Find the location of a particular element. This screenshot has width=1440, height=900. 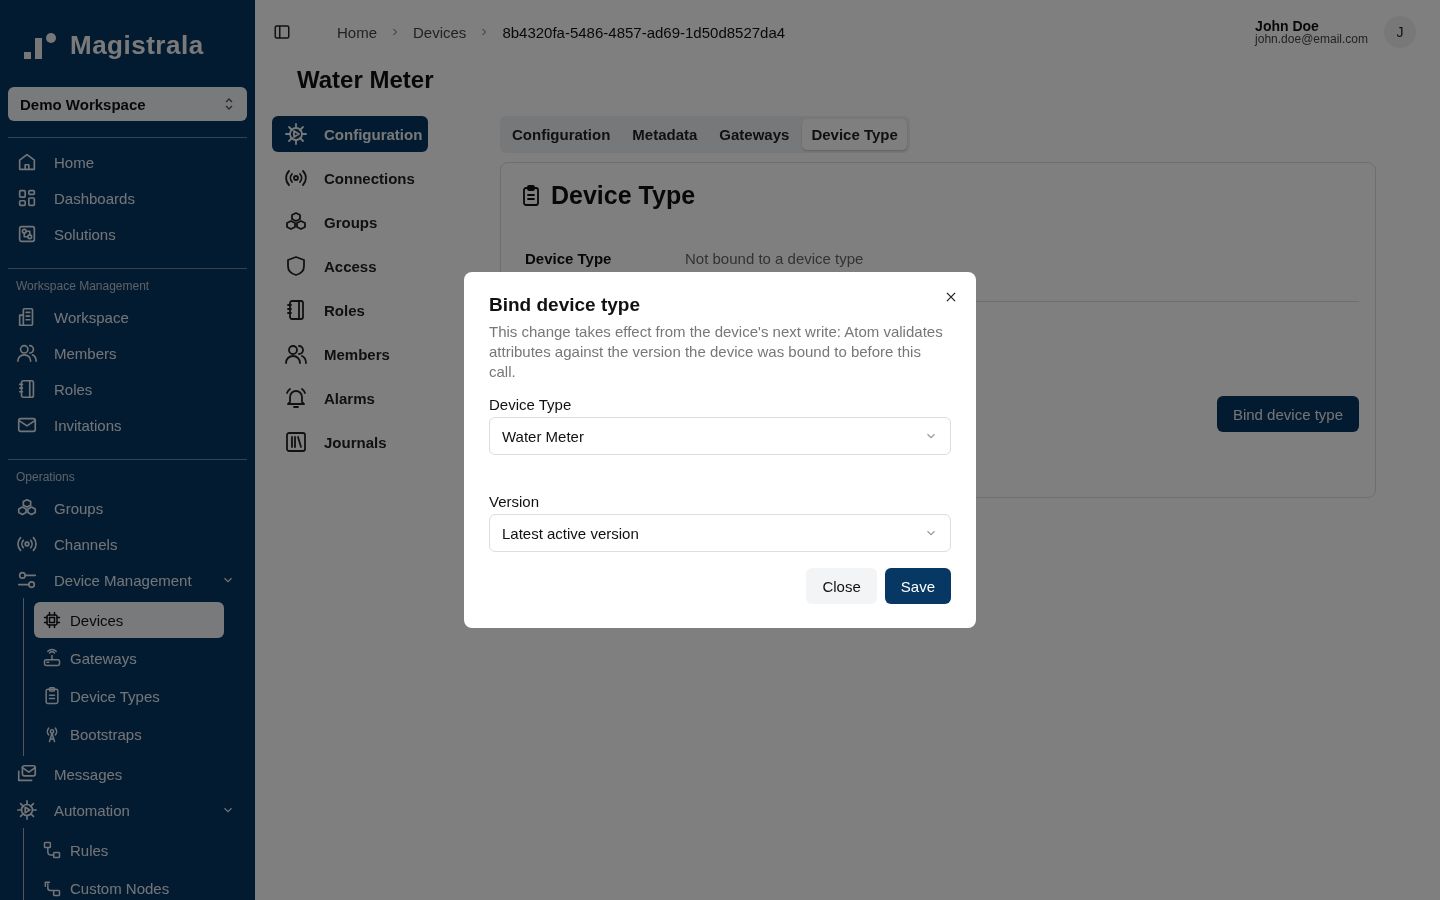

workspace-select: Demo Workspace is located at coordinates (127, 104).